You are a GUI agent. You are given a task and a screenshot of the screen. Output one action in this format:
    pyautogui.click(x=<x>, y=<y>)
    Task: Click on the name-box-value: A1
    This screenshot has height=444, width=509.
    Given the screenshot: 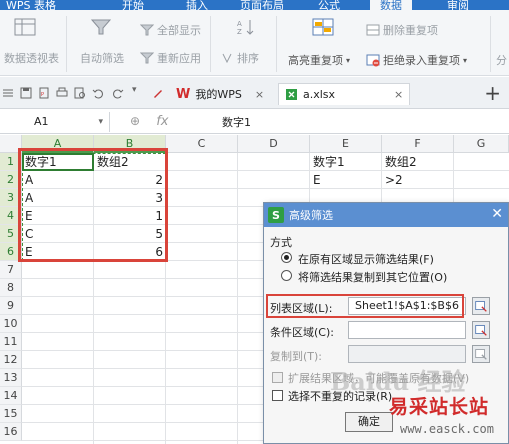 What is the action you would take?
    pyautogui.click(x=41, y=121)
    